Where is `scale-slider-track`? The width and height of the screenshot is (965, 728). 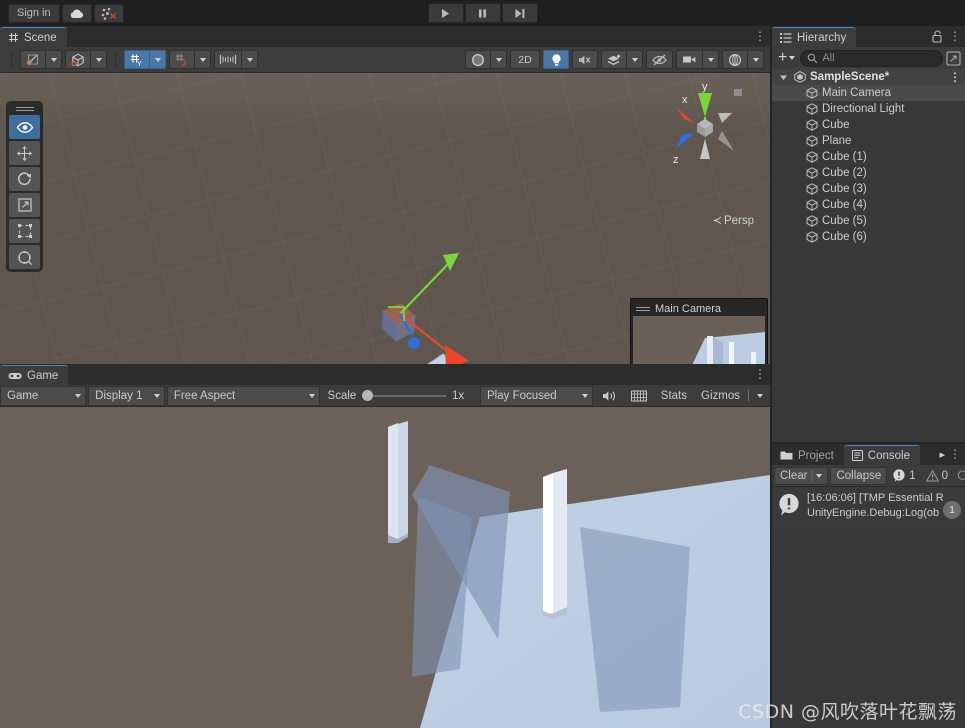 scale-slider-track is located at coordinates (404, 395).